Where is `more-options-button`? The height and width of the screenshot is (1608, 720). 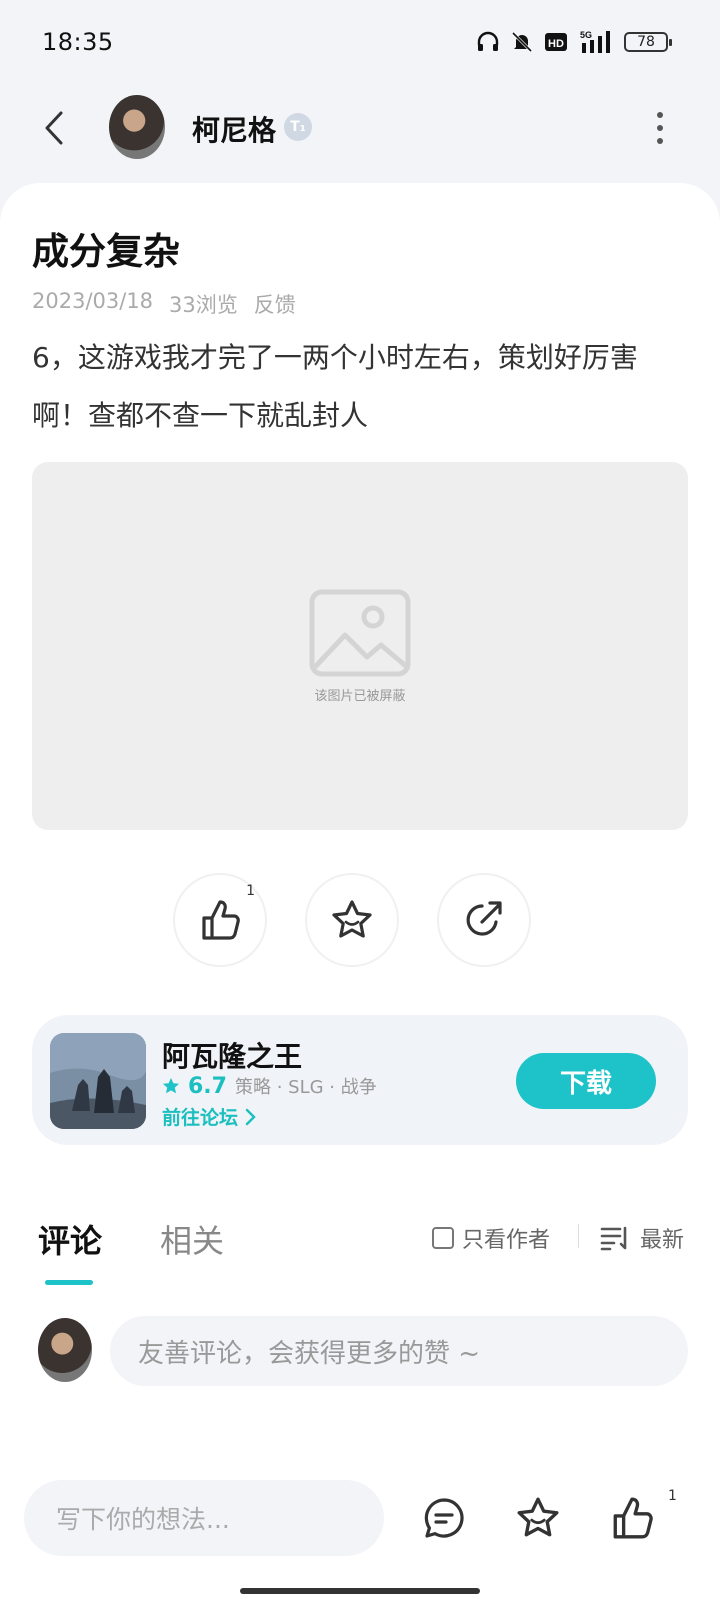 more-options-button is located at coordinates (660, 128).